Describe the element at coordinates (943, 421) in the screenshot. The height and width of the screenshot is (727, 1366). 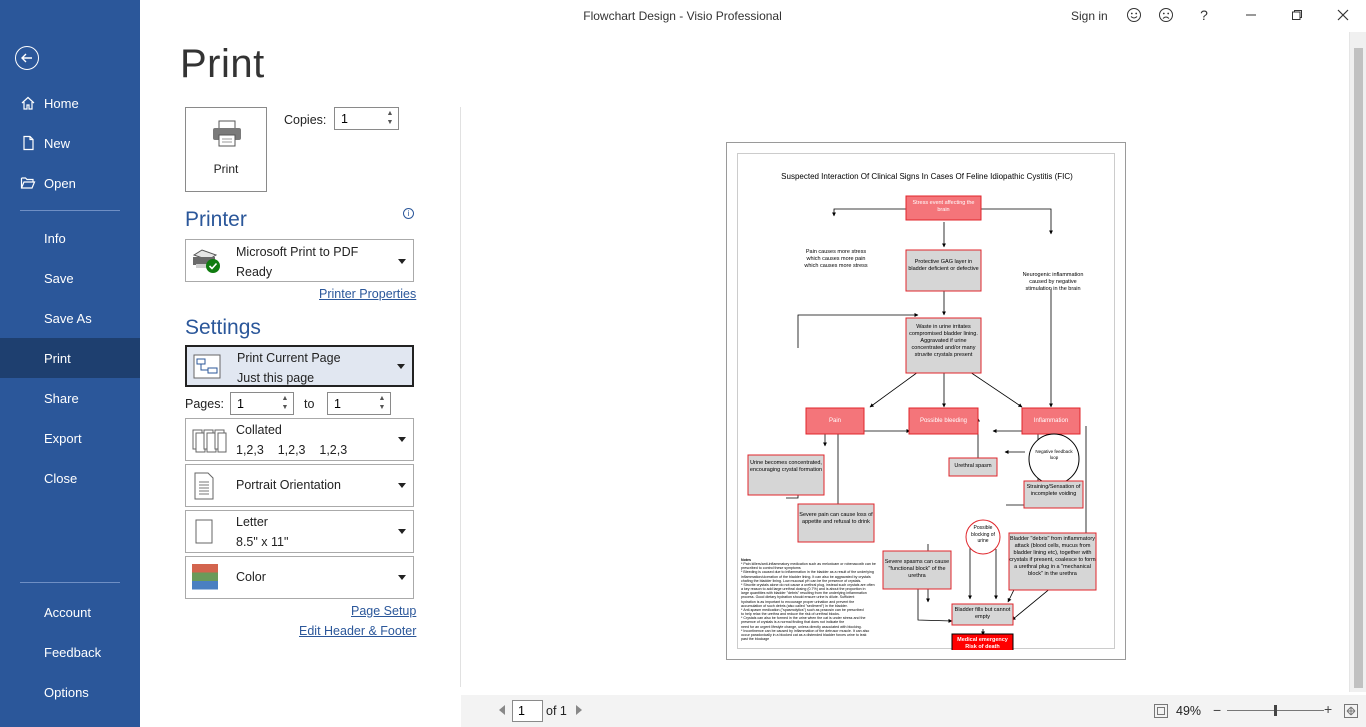
I see `node-bleeding-label: Possible bleeding` at that location.